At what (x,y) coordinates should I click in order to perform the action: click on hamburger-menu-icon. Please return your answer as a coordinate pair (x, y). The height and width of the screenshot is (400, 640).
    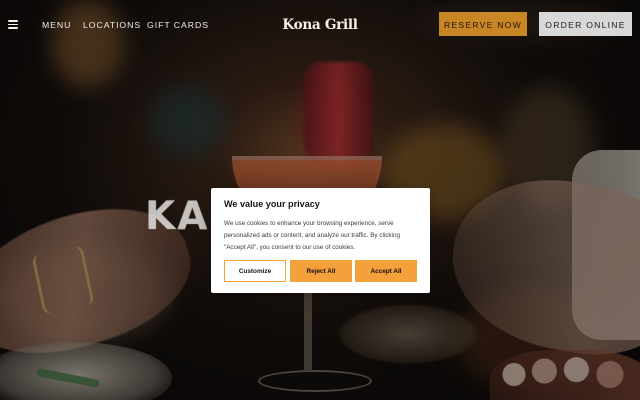
    Looking at the image, I should click on (13, 24).